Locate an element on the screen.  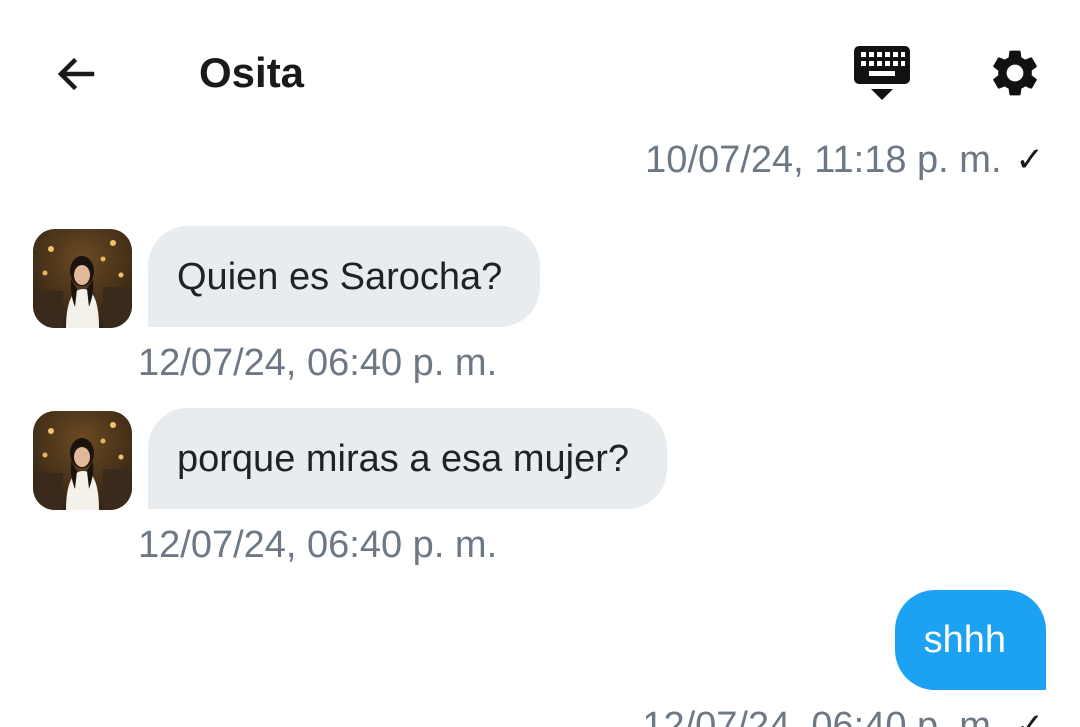
message-bubble-incoming: Quien es Sarocha? is located at coordinates (344, 276).